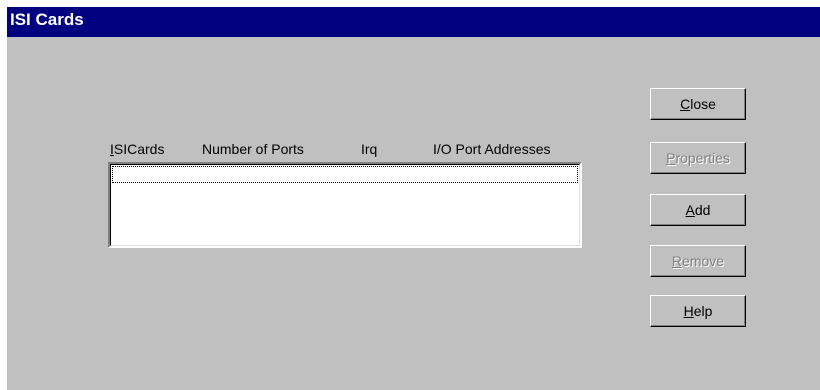  I want to click on column-header-irq: Irq, so click(369, 149).